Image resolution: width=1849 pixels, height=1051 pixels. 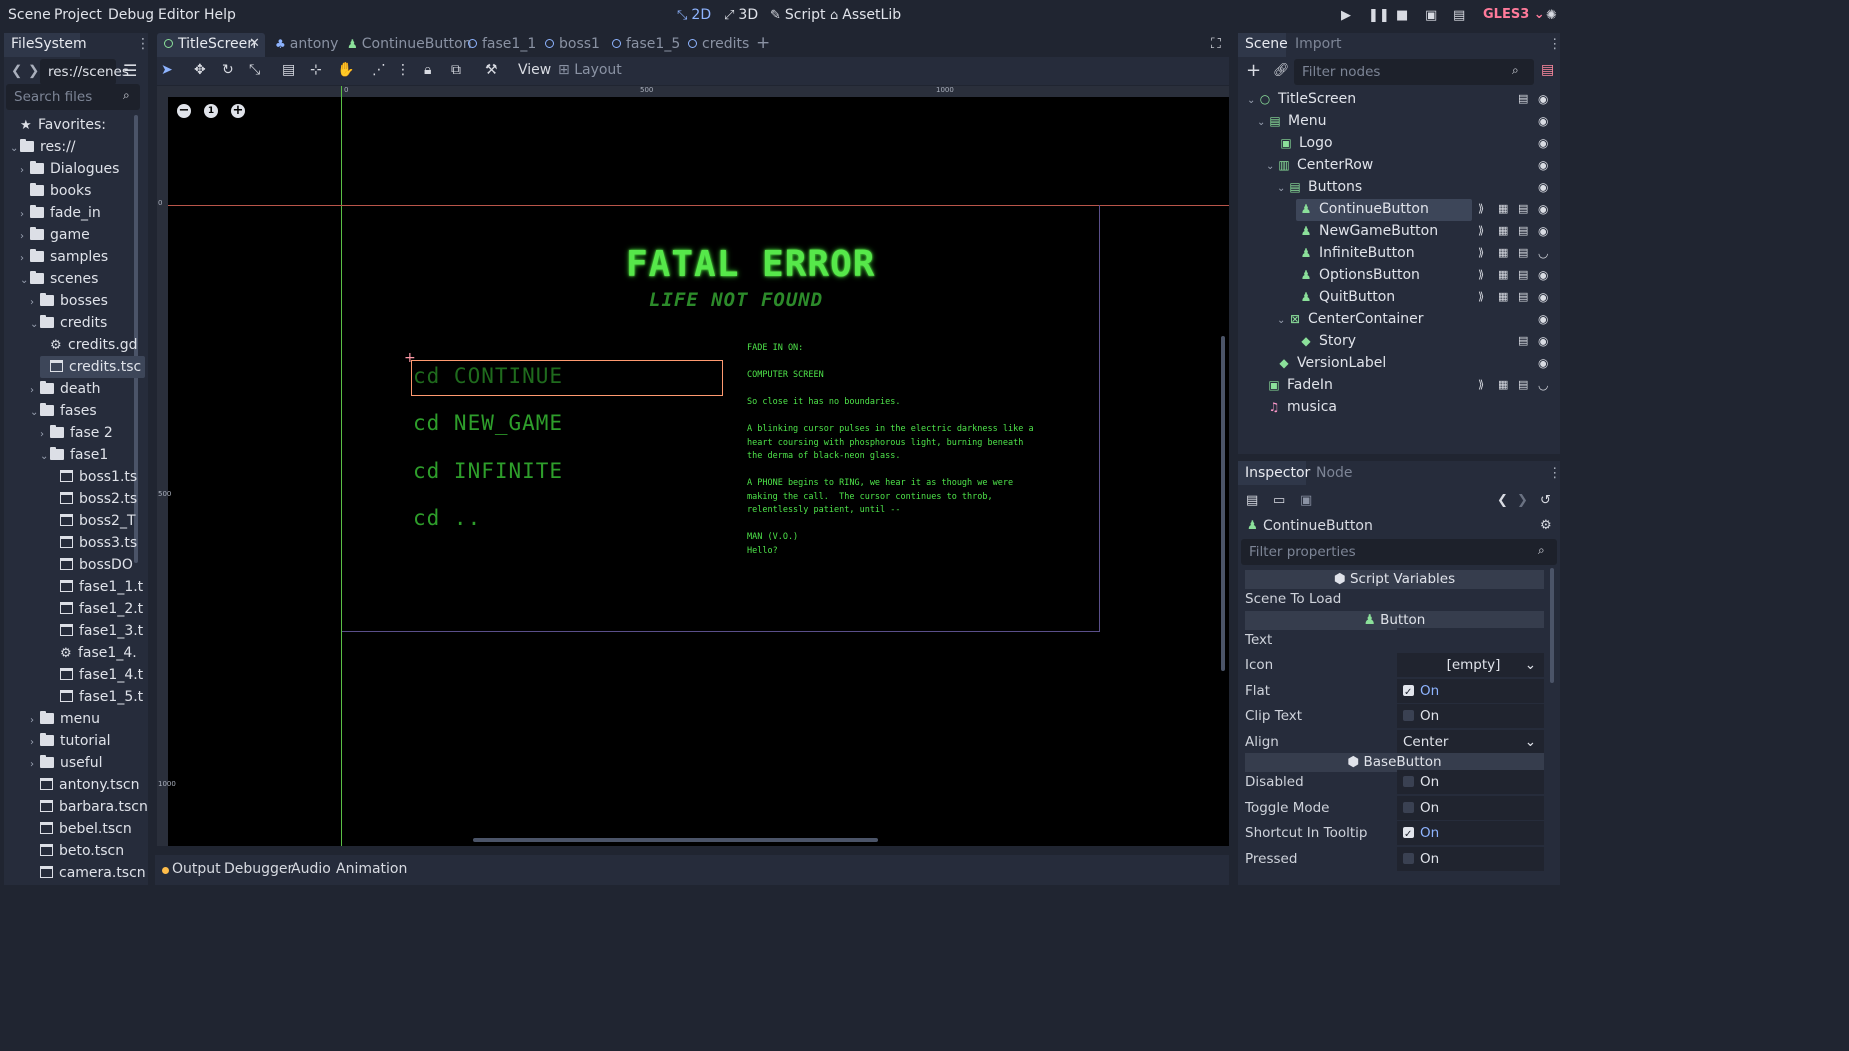 What do you see at coordinates (29, 15) in the screenshot?
I see `menu-scene: Scene` at bounding box center [29, 15].